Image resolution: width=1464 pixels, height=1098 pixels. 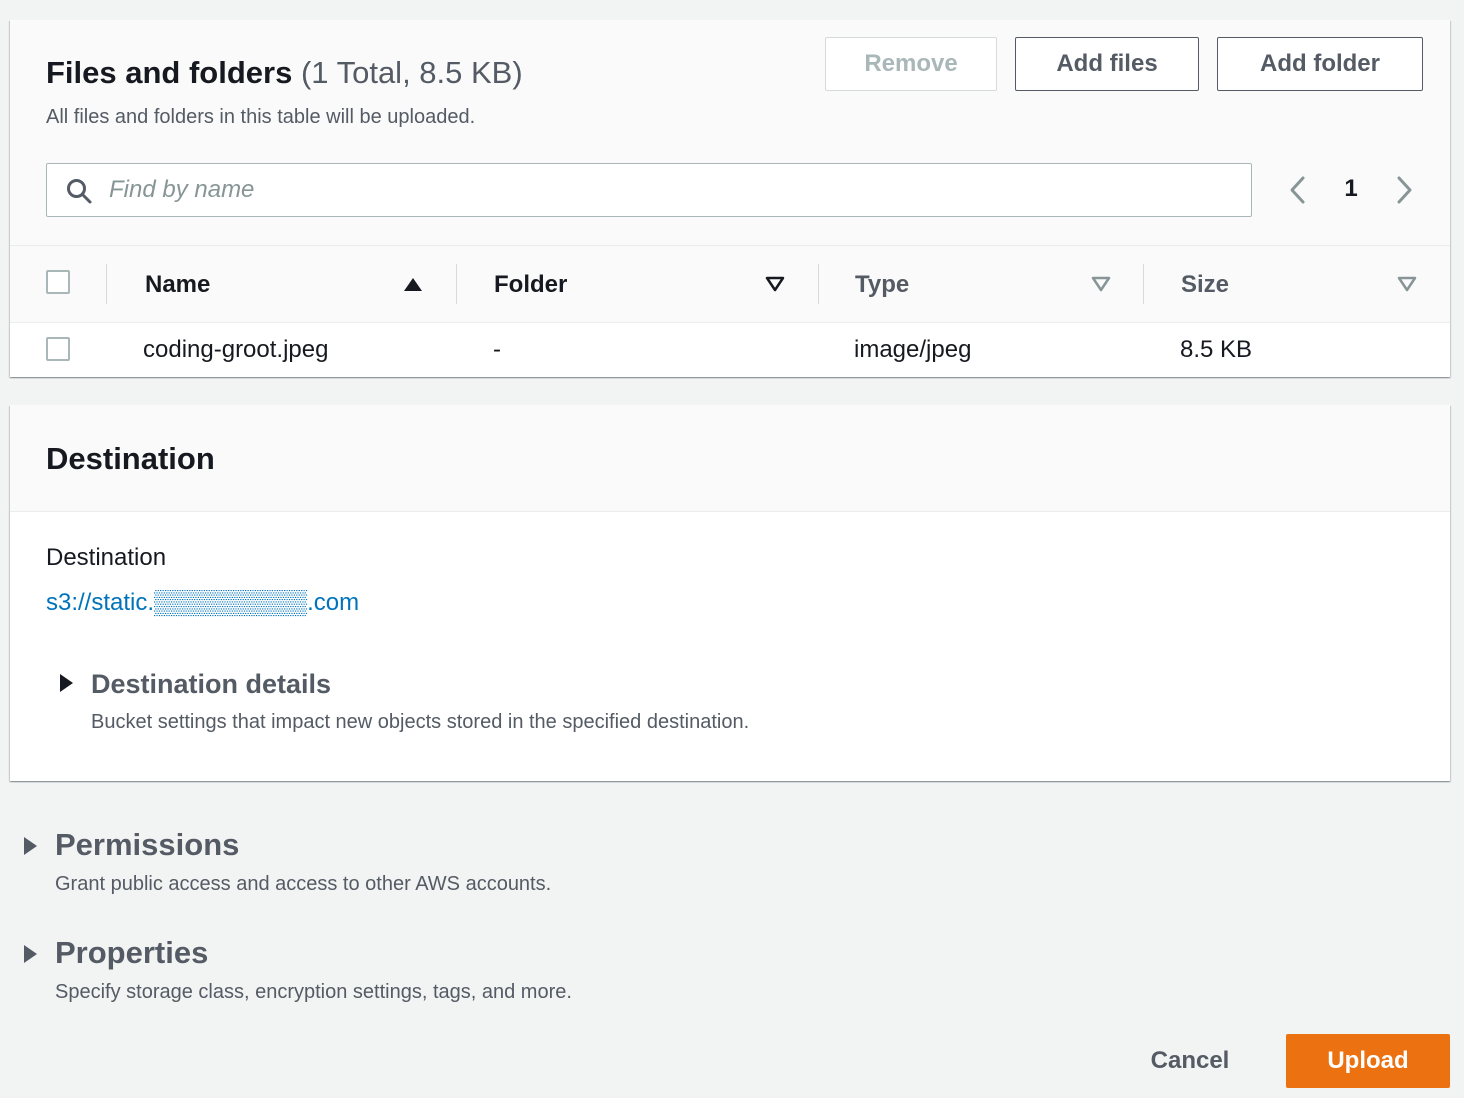 I want to click on search-input, so click(x=674, y=190).